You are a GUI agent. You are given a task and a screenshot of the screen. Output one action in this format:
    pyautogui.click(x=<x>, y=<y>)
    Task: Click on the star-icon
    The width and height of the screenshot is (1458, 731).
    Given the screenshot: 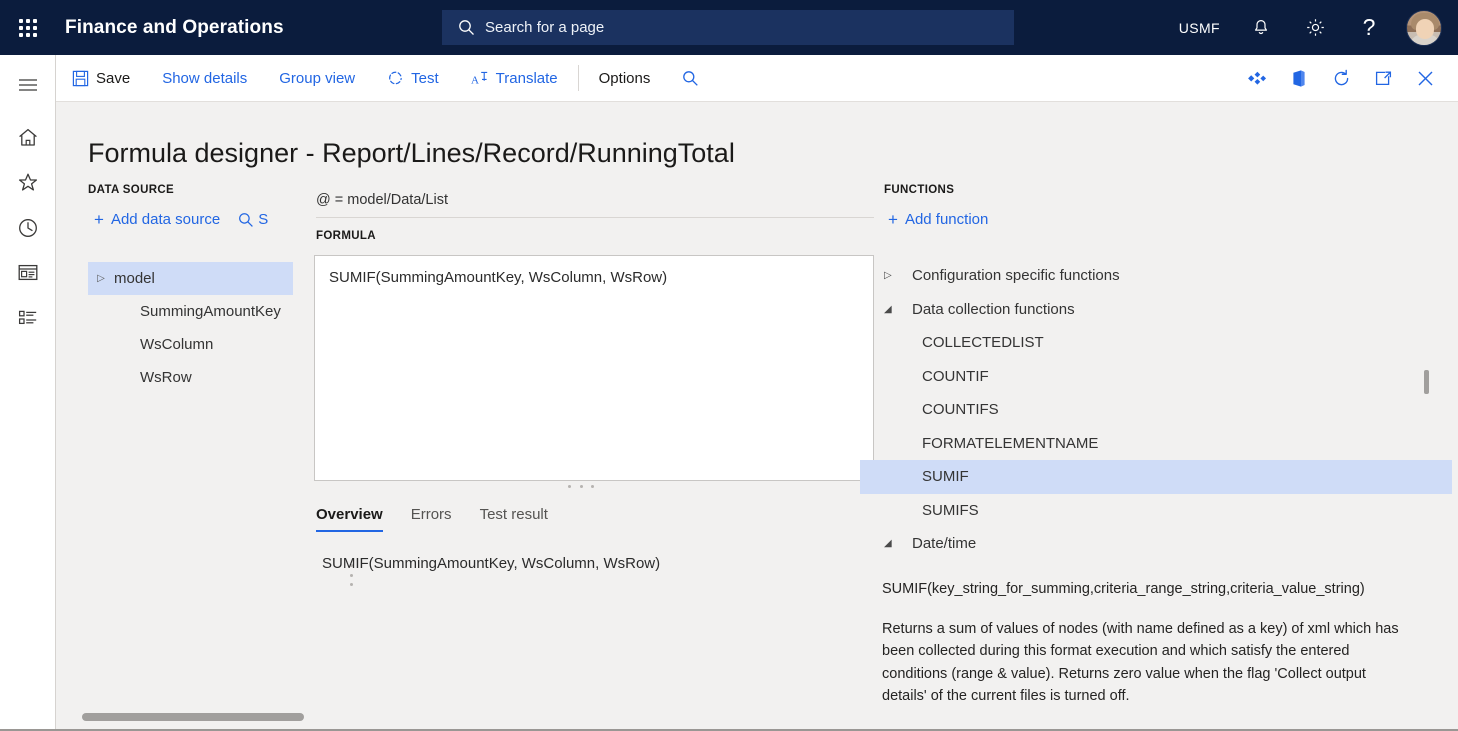 What is the action you would take?
    pyautogui.click(x=28, y=182)
    